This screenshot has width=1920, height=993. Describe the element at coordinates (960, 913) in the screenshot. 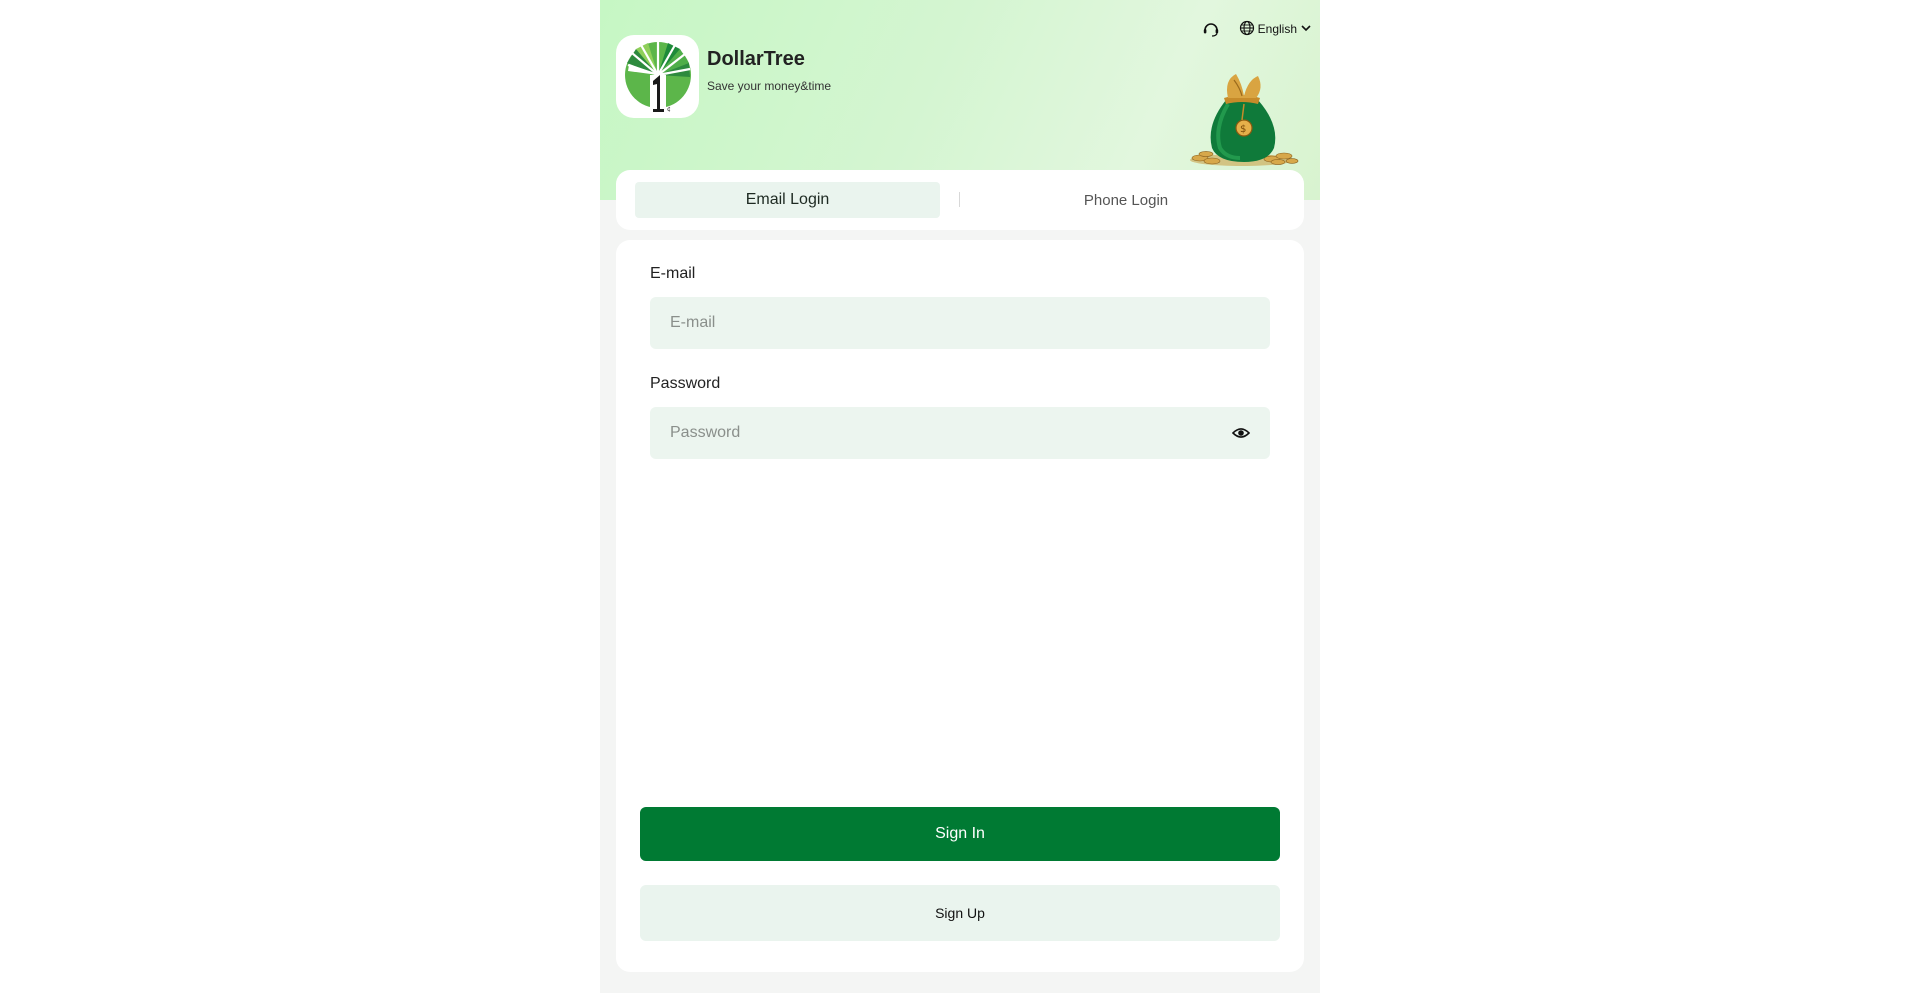

I see `sign-up-button: Sign Up` at that location.